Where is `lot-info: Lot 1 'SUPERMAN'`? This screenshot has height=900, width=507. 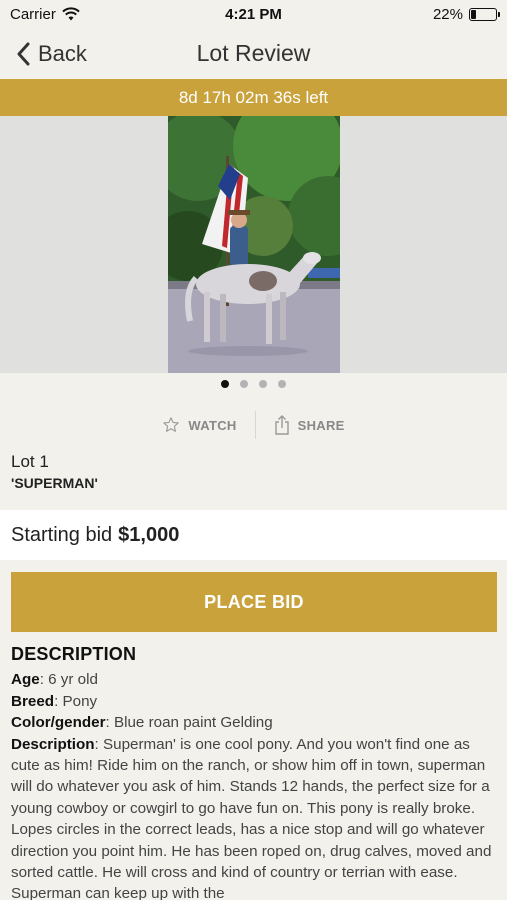
lot-info: Lot 1 'SUPERMAN' is located at coordinates (251, 471).